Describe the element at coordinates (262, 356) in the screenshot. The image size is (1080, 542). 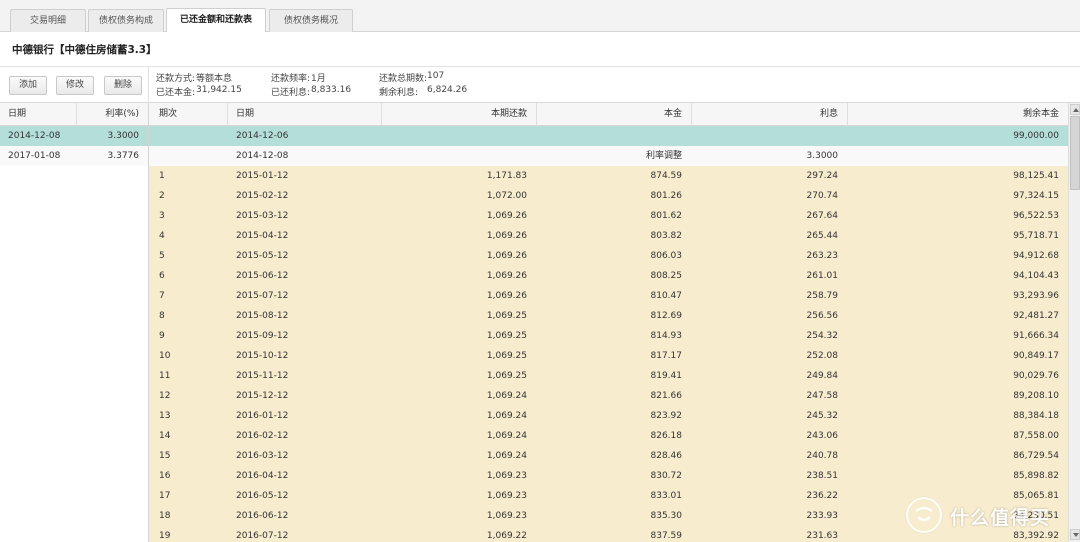
I see `cell-date: 2015-10-12` at that location.